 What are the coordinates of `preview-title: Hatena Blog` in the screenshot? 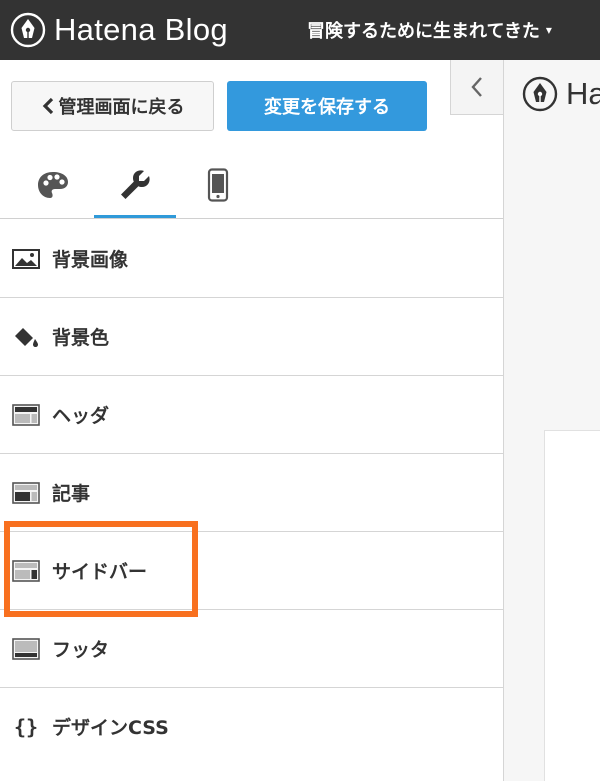 It's located at (583, 93).